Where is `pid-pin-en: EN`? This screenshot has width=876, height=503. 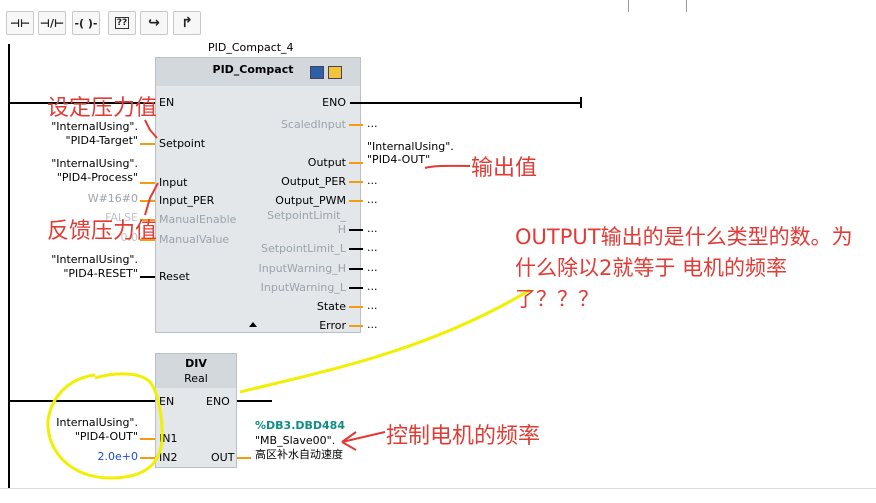 pid-pin-en: EN is located at coordinates (167, 102).